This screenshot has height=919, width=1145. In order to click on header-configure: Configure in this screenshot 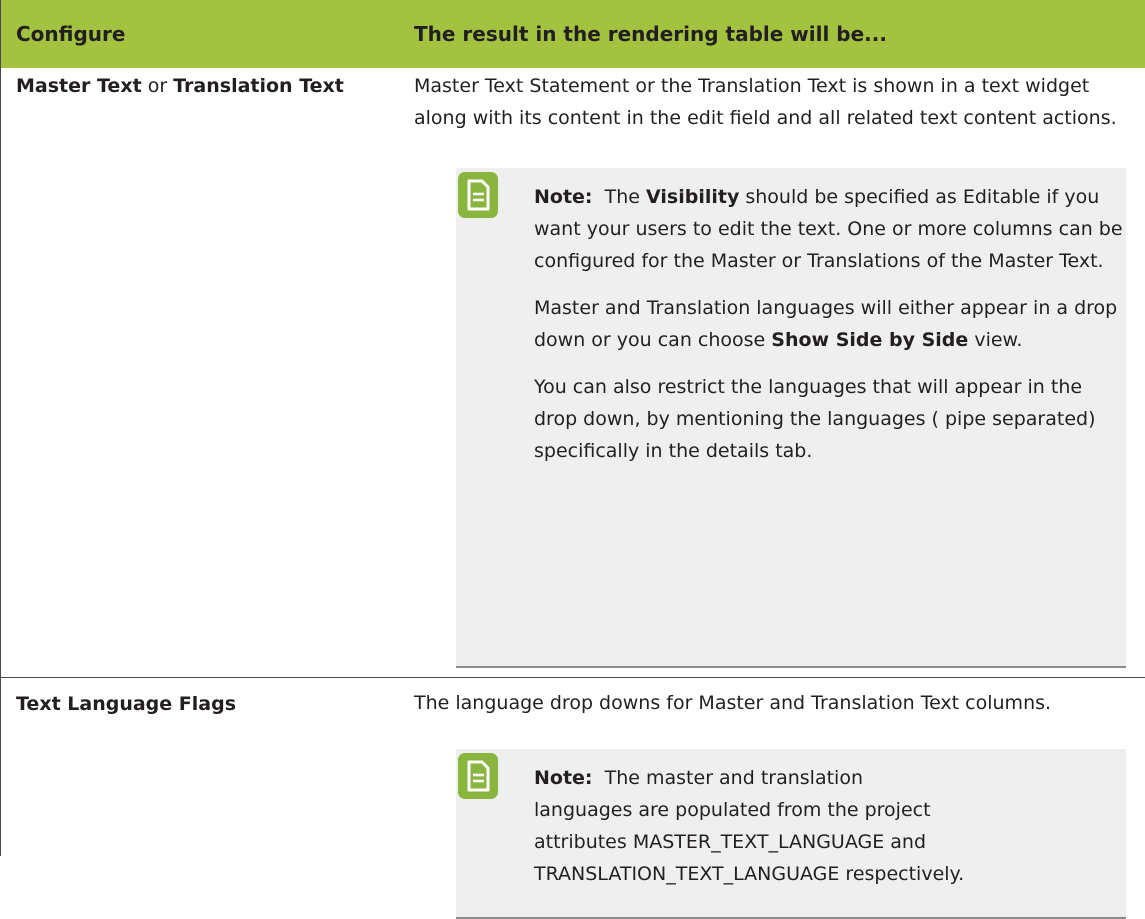, I will do `click(71, 34)`.